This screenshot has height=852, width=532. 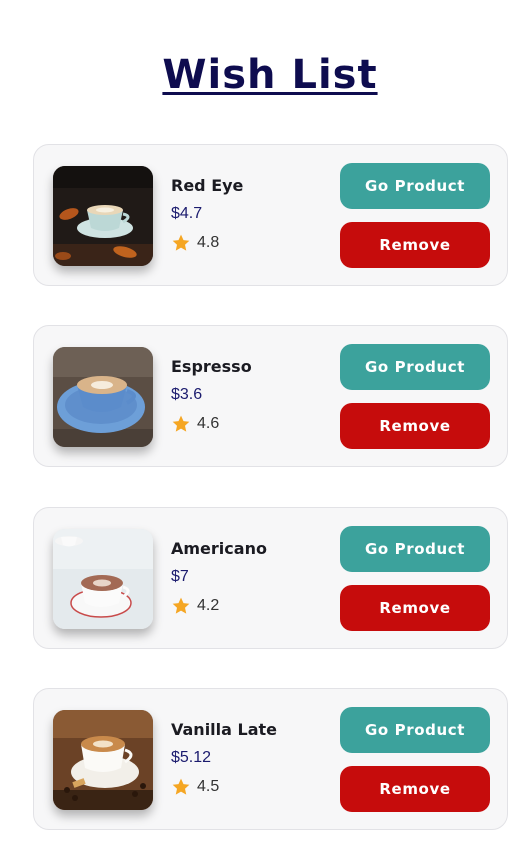 What do you see at coordinates (180, 576) in the screenshot?
I see `product-price: $7` at bounding box center [180, 576].